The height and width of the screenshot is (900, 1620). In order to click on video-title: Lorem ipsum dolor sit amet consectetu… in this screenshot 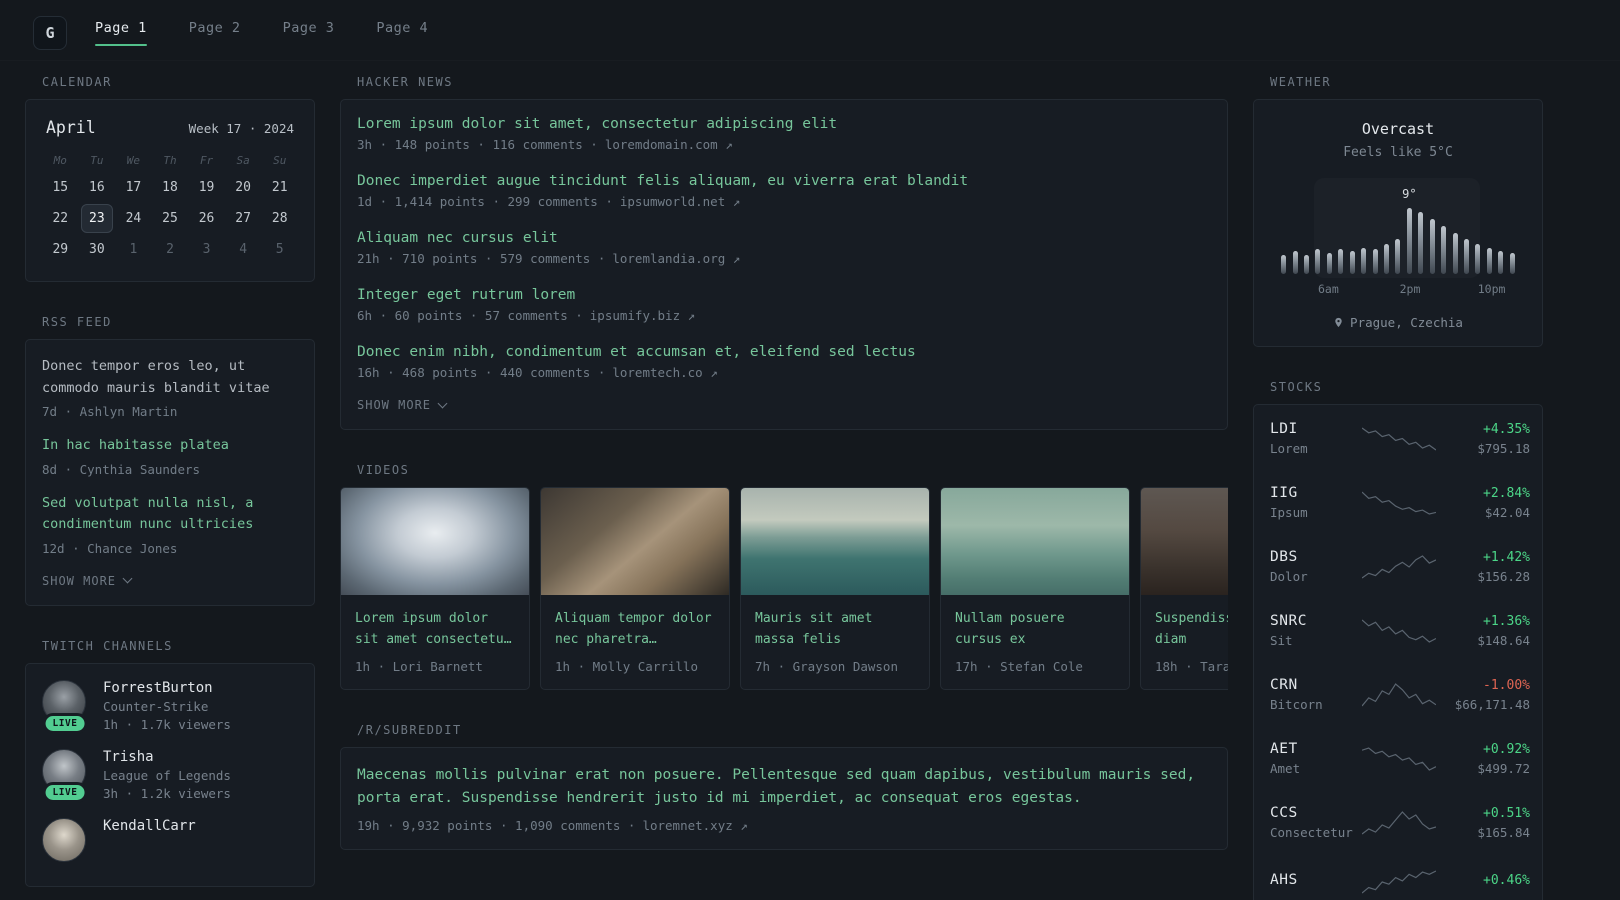, I will do `click(435, 629)`.